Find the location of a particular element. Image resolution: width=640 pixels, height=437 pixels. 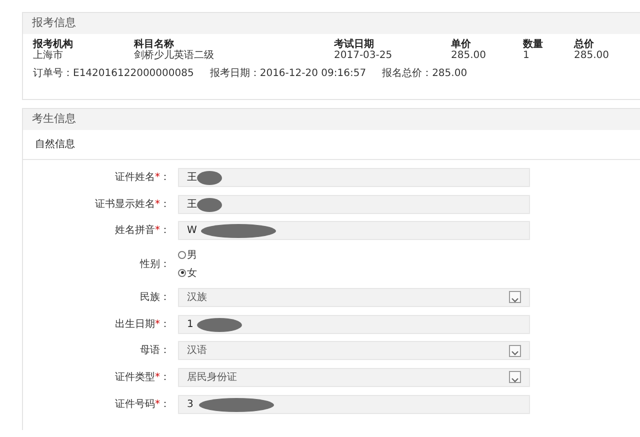

summary-text: 订单号：E142016122000000085 is located at coordinates (113, 73).